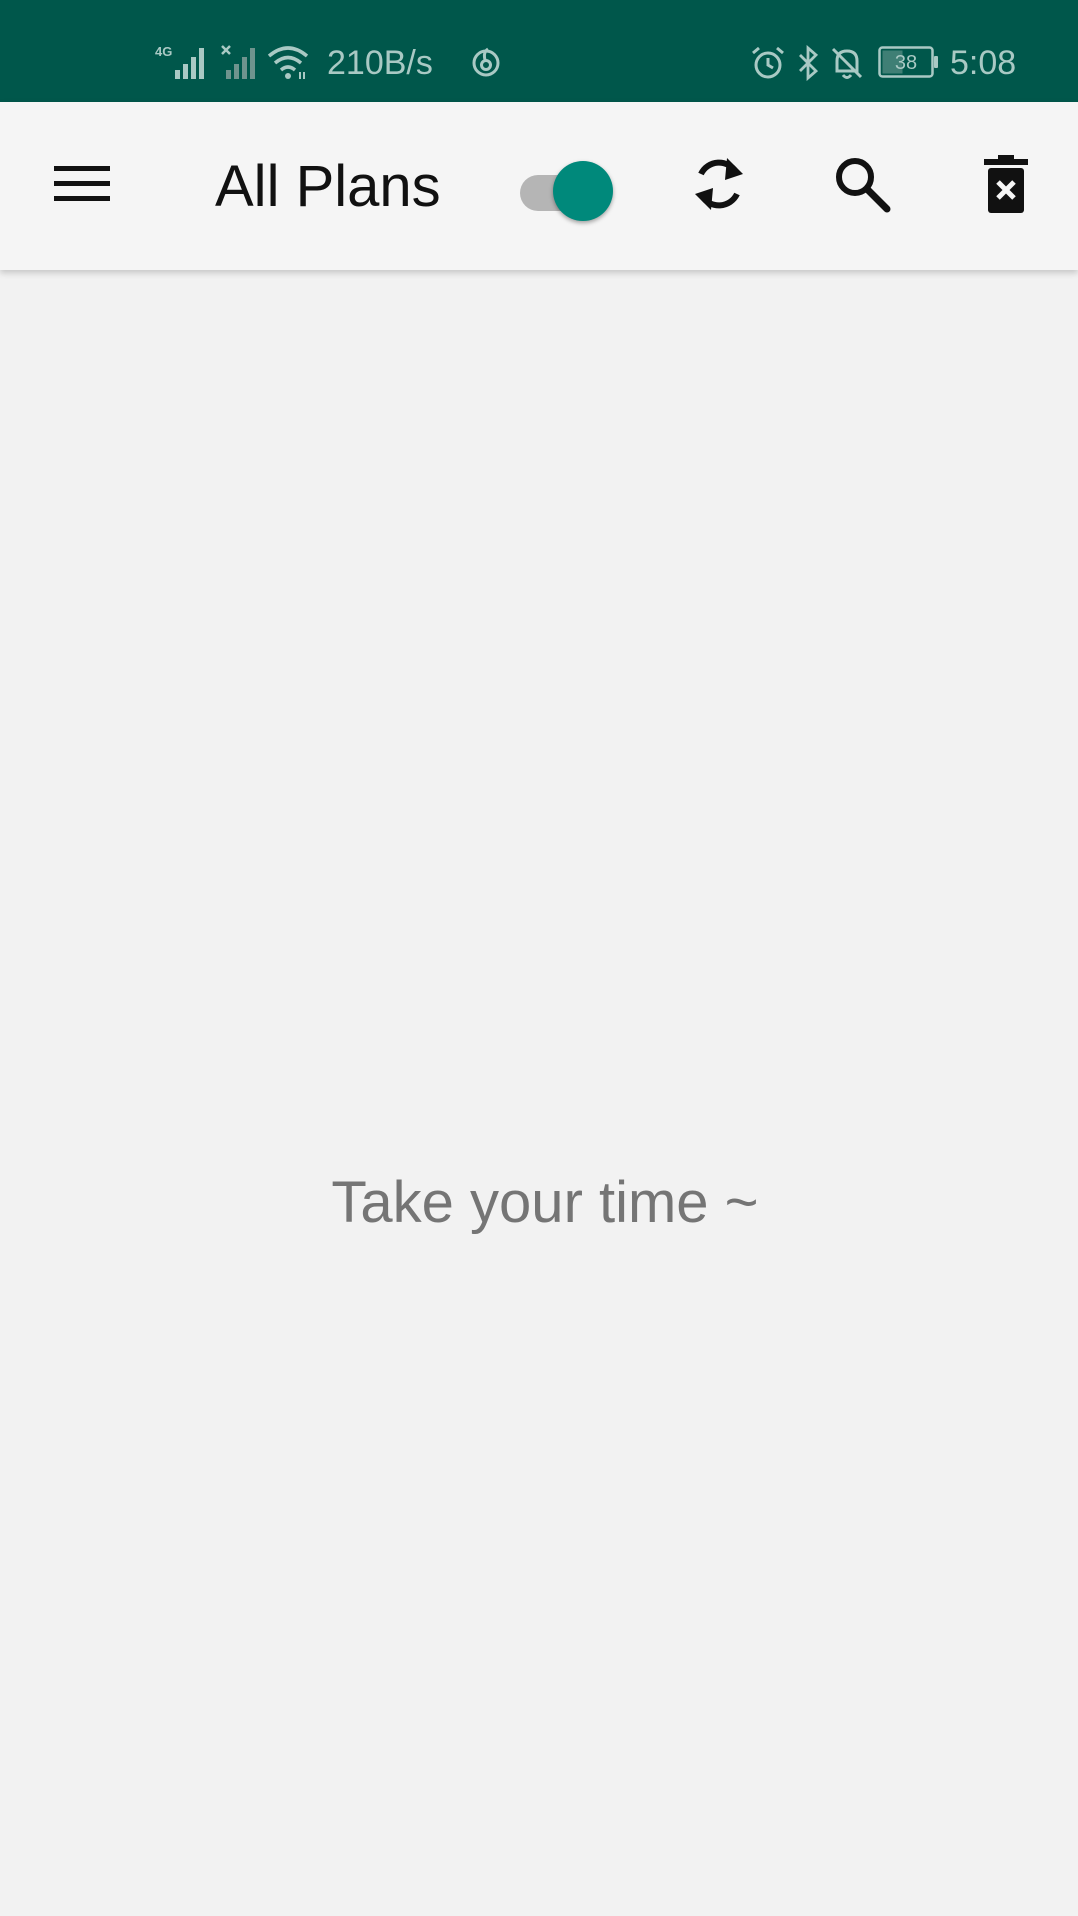  I want to click on clock: 5:08, so click(983, 63).